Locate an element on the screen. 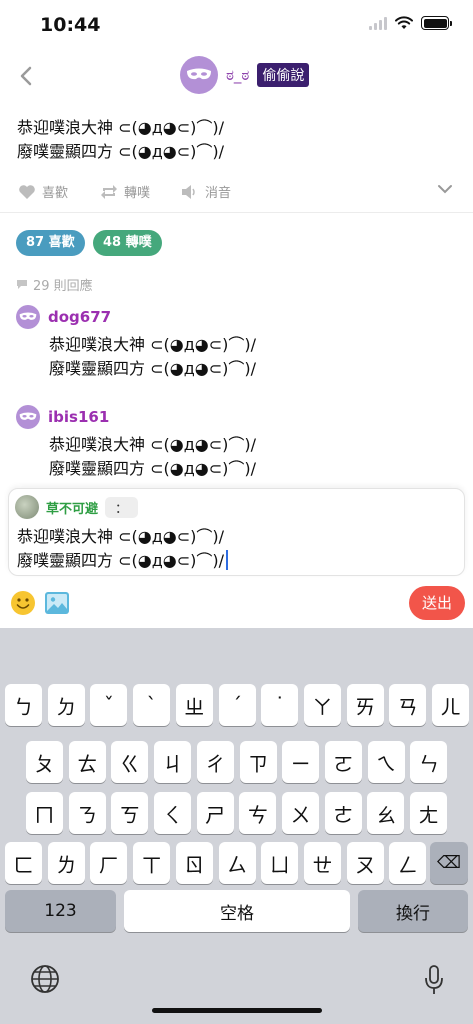  backspace-key: ⌫ is located at coordinates (449, 863).